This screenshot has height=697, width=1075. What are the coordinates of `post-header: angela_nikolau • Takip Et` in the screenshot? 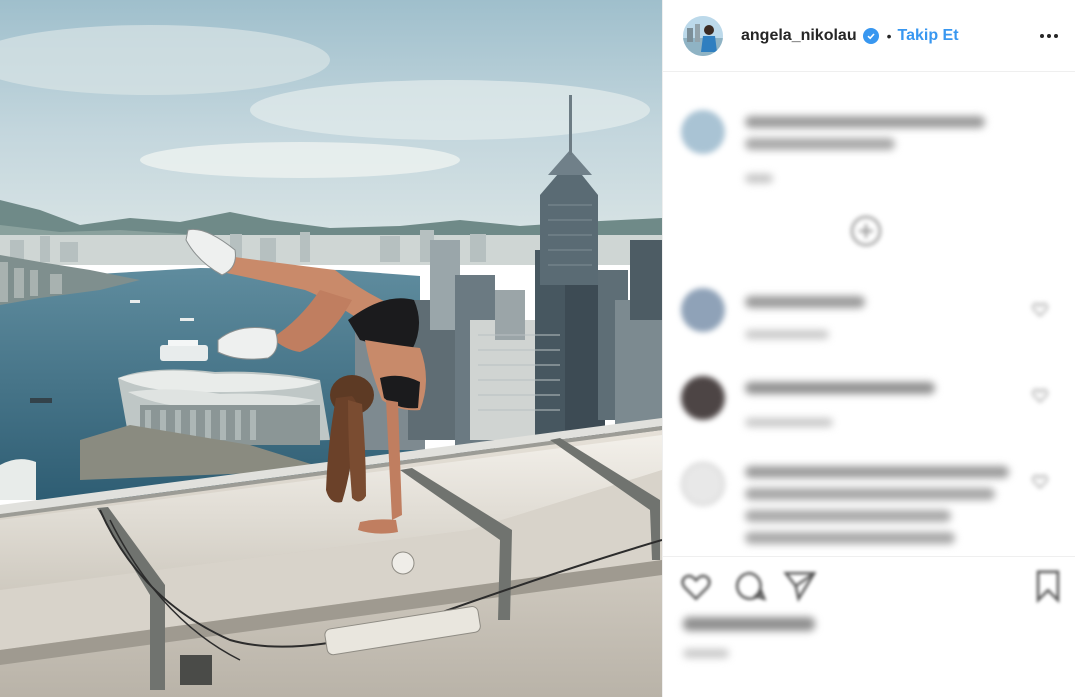 It's located at (869, 36).